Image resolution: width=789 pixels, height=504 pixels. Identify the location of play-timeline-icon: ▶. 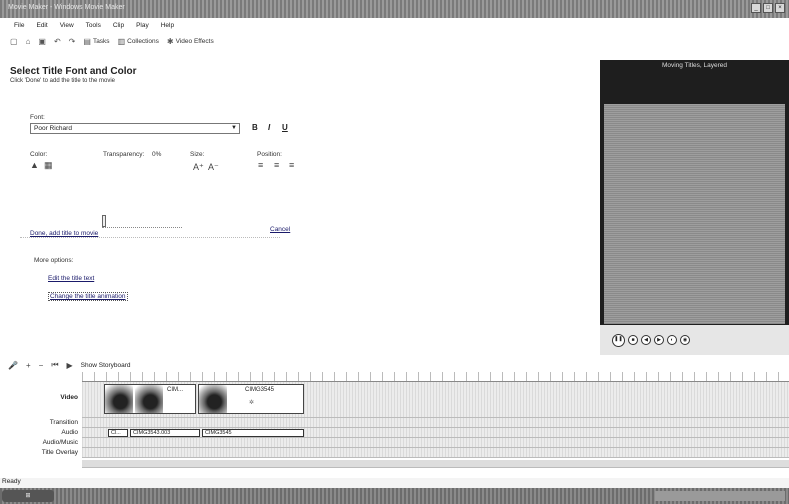
(70, 365).